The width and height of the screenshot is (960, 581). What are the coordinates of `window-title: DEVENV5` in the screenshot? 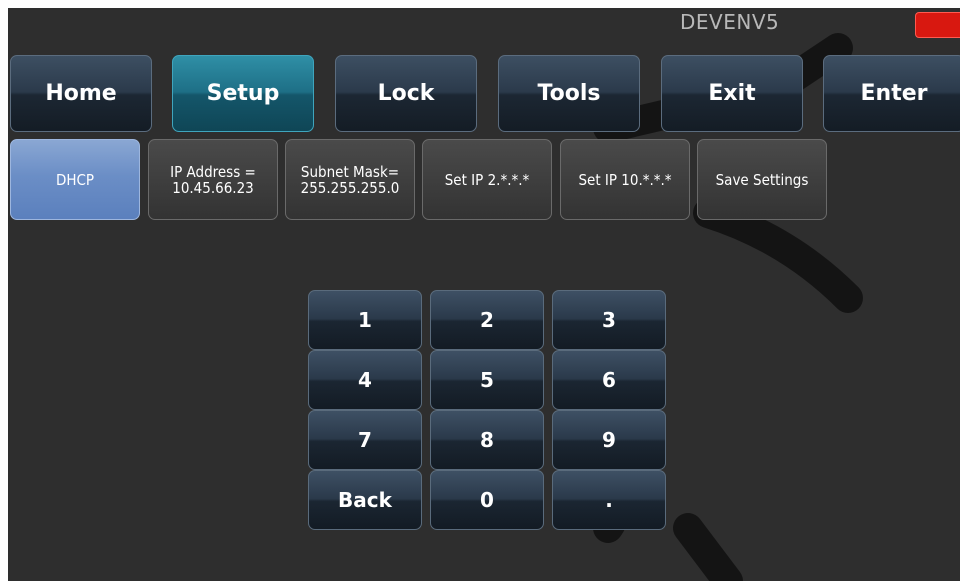 It's located at (730, 22).